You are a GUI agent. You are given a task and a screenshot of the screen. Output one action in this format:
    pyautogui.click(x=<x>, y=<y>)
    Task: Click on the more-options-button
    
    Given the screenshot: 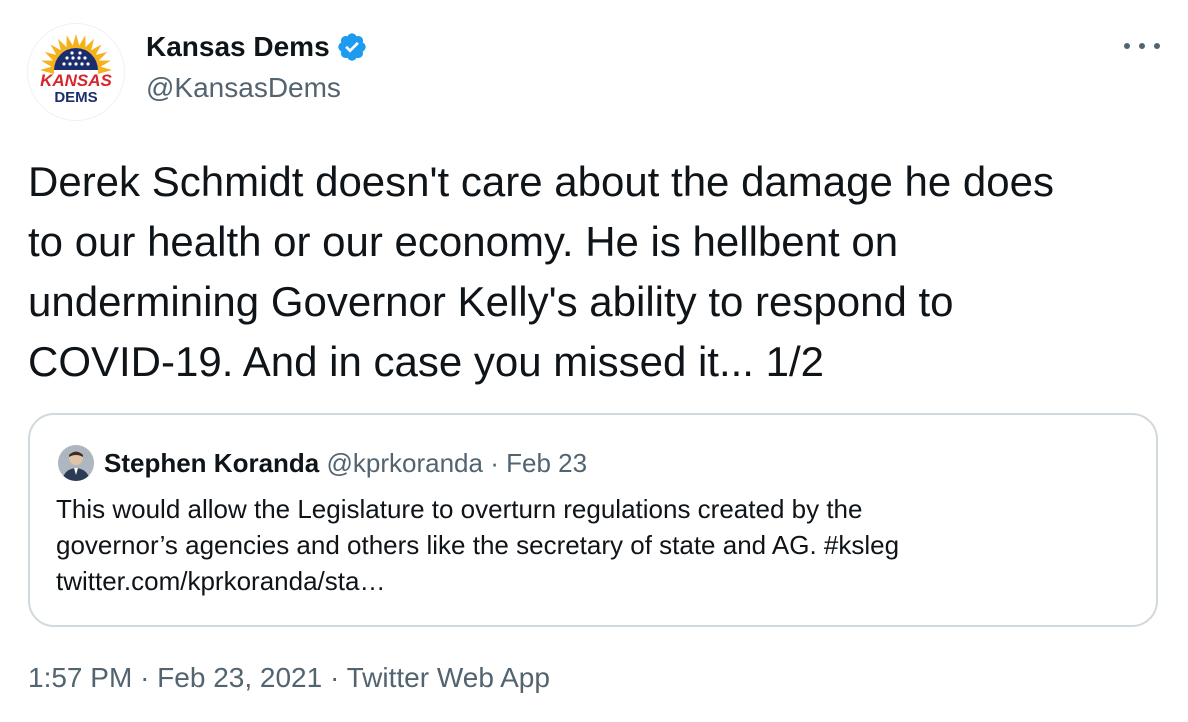 What is the action you would take?
    pyautogui.click(x=1142, y=46)
    